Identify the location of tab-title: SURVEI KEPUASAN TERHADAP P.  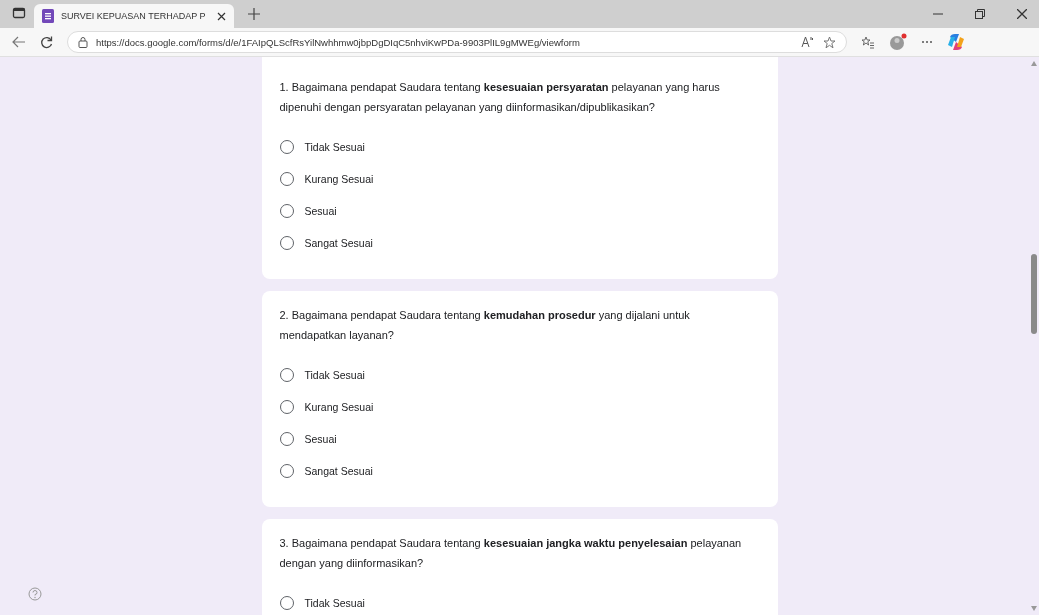
(134, 16).